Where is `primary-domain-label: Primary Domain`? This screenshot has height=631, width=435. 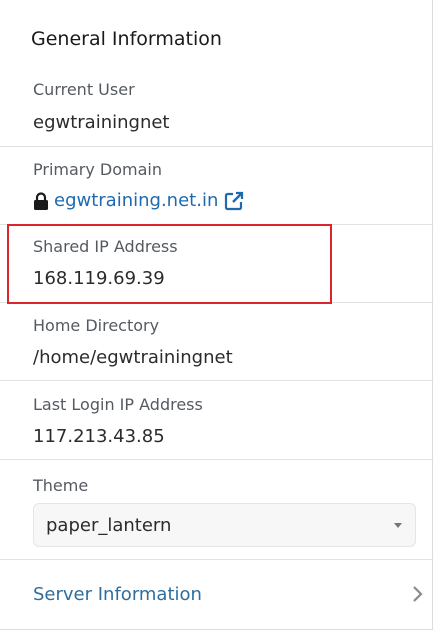 primary-domain-label: Primary Domain is located at coordinates (97, 169).